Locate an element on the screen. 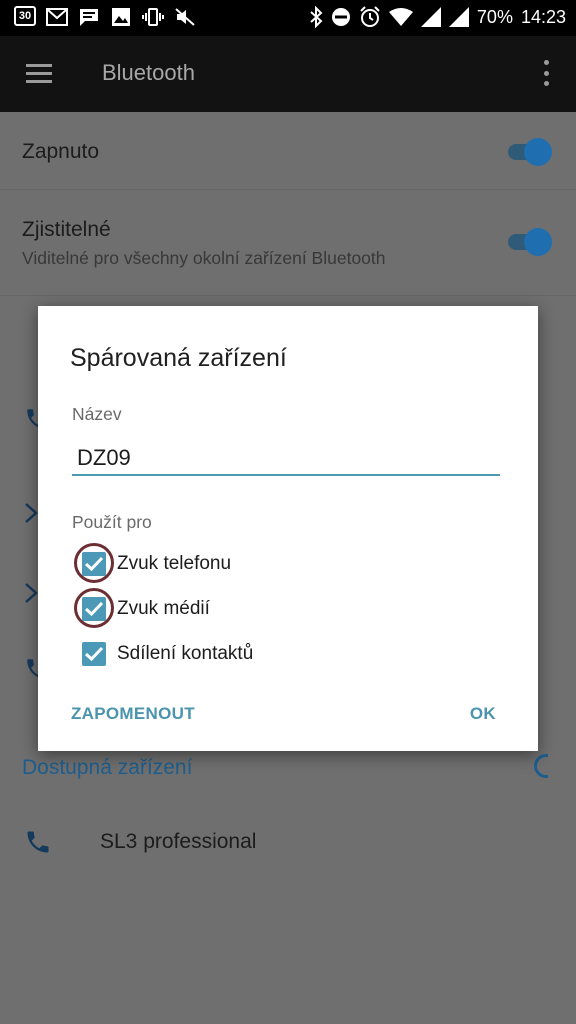  app-bar: Bluetooth is located at coordinates (288, 74).